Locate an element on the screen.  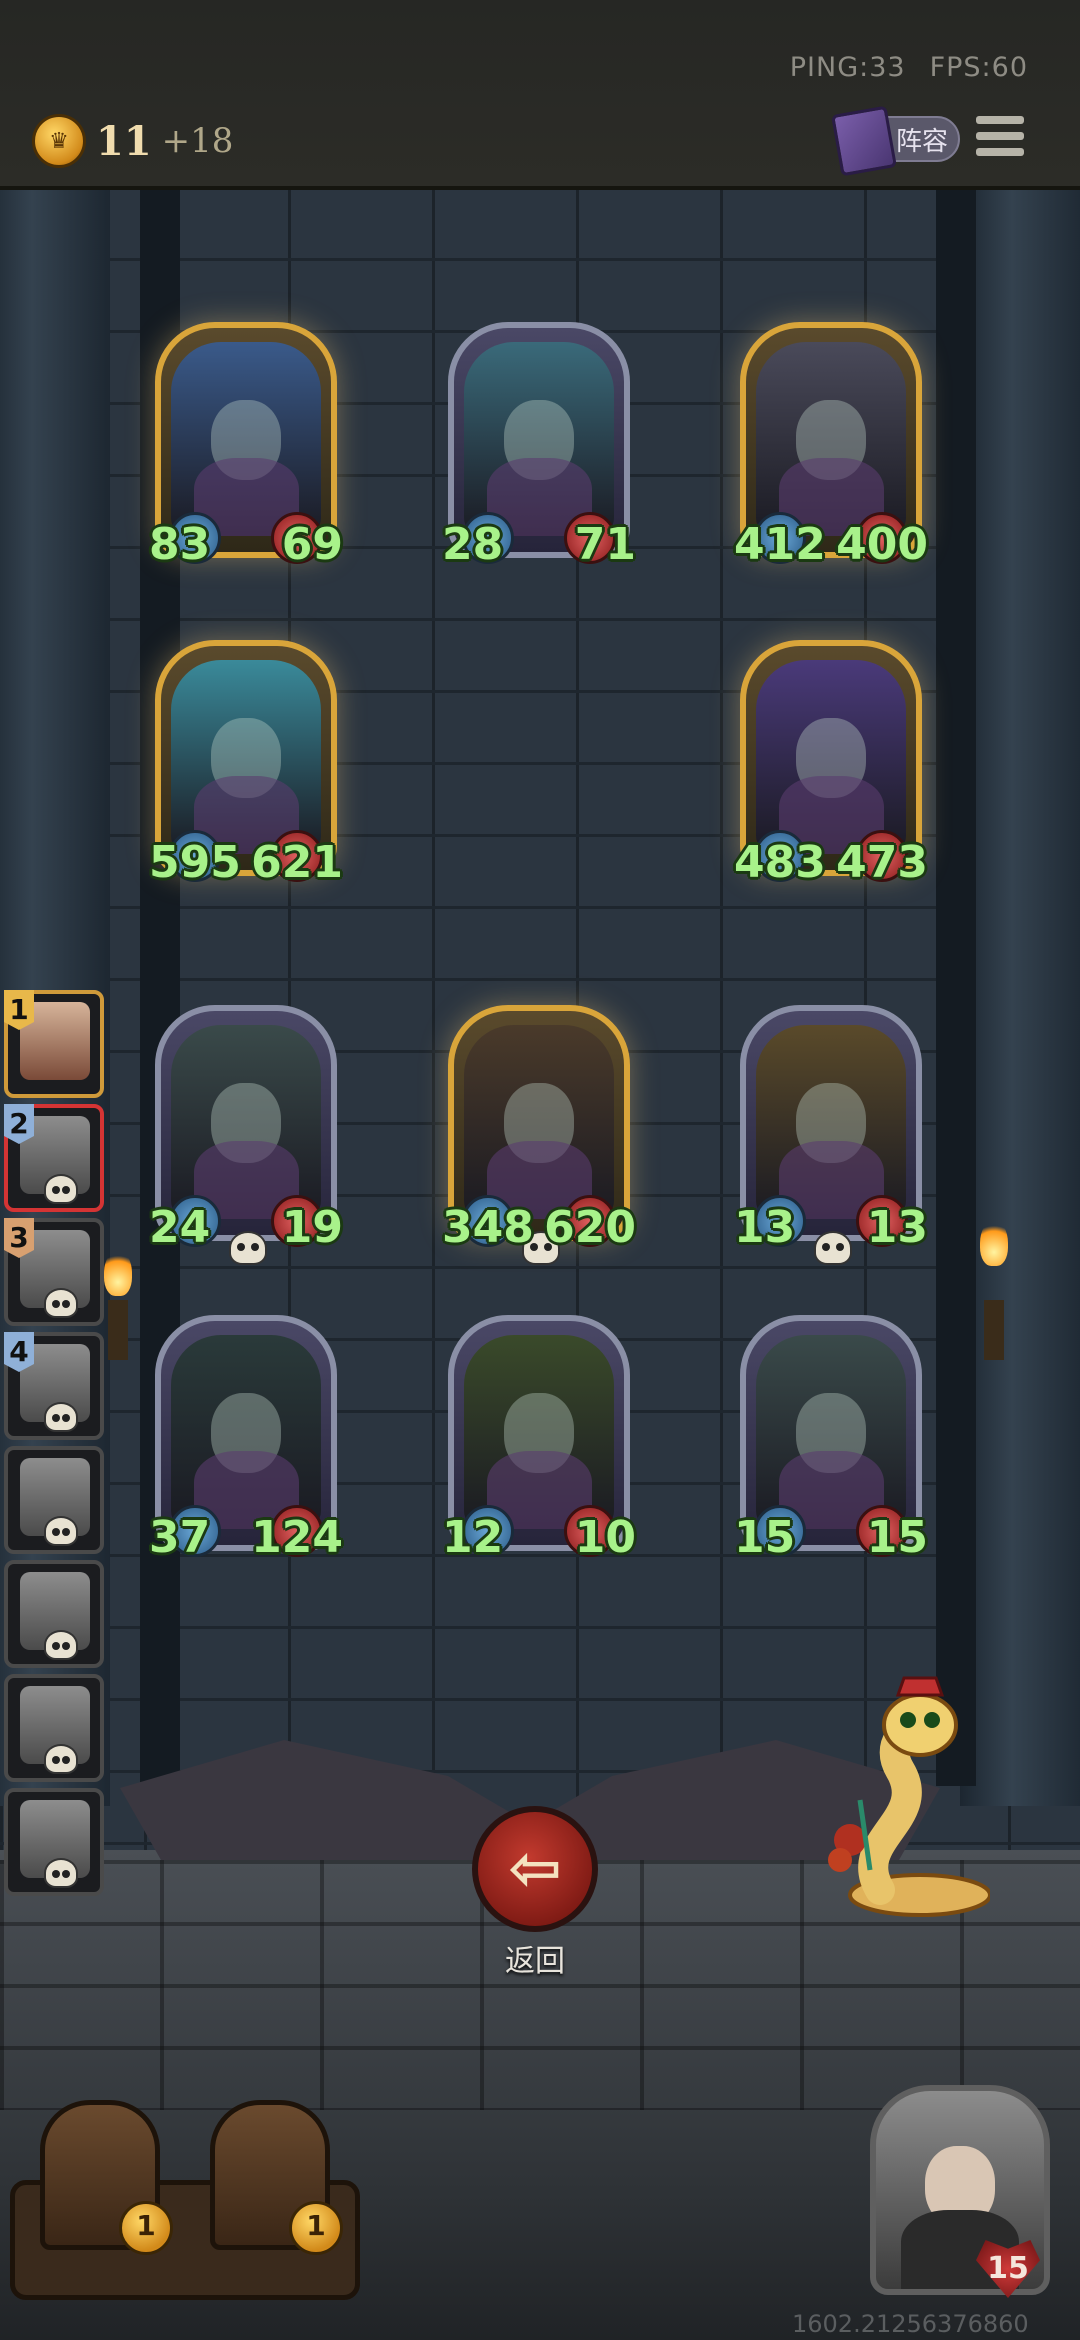
unit-card: 15 15 is located at coordinates (831, 1439).